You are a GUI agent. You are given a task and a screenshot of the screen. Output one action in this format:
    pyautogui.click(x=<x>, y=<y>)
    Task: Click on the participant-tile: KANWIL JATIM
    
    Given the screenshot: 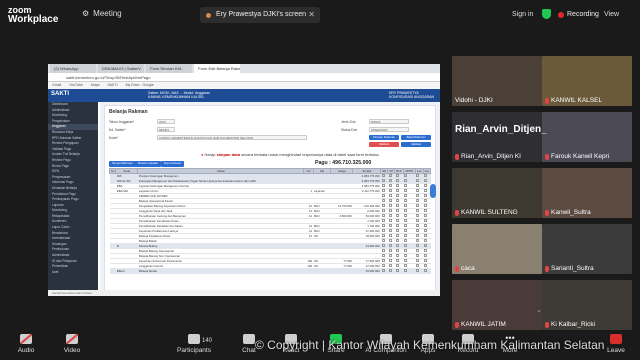 What is the action you would take?
    pyautogui.click(x=497, y=305)
    